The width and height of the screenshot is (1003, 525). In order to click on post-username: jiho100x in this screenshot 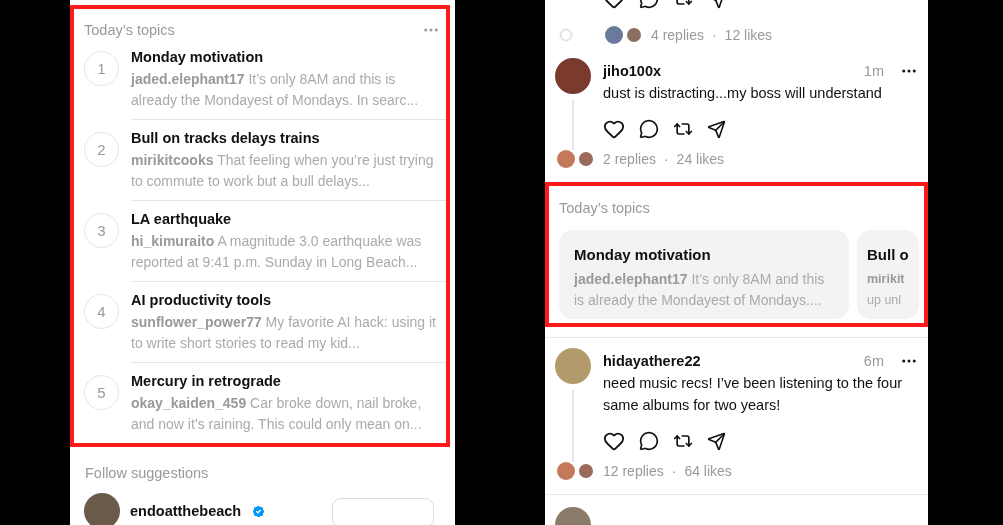, I will do `click(632, 71)`.